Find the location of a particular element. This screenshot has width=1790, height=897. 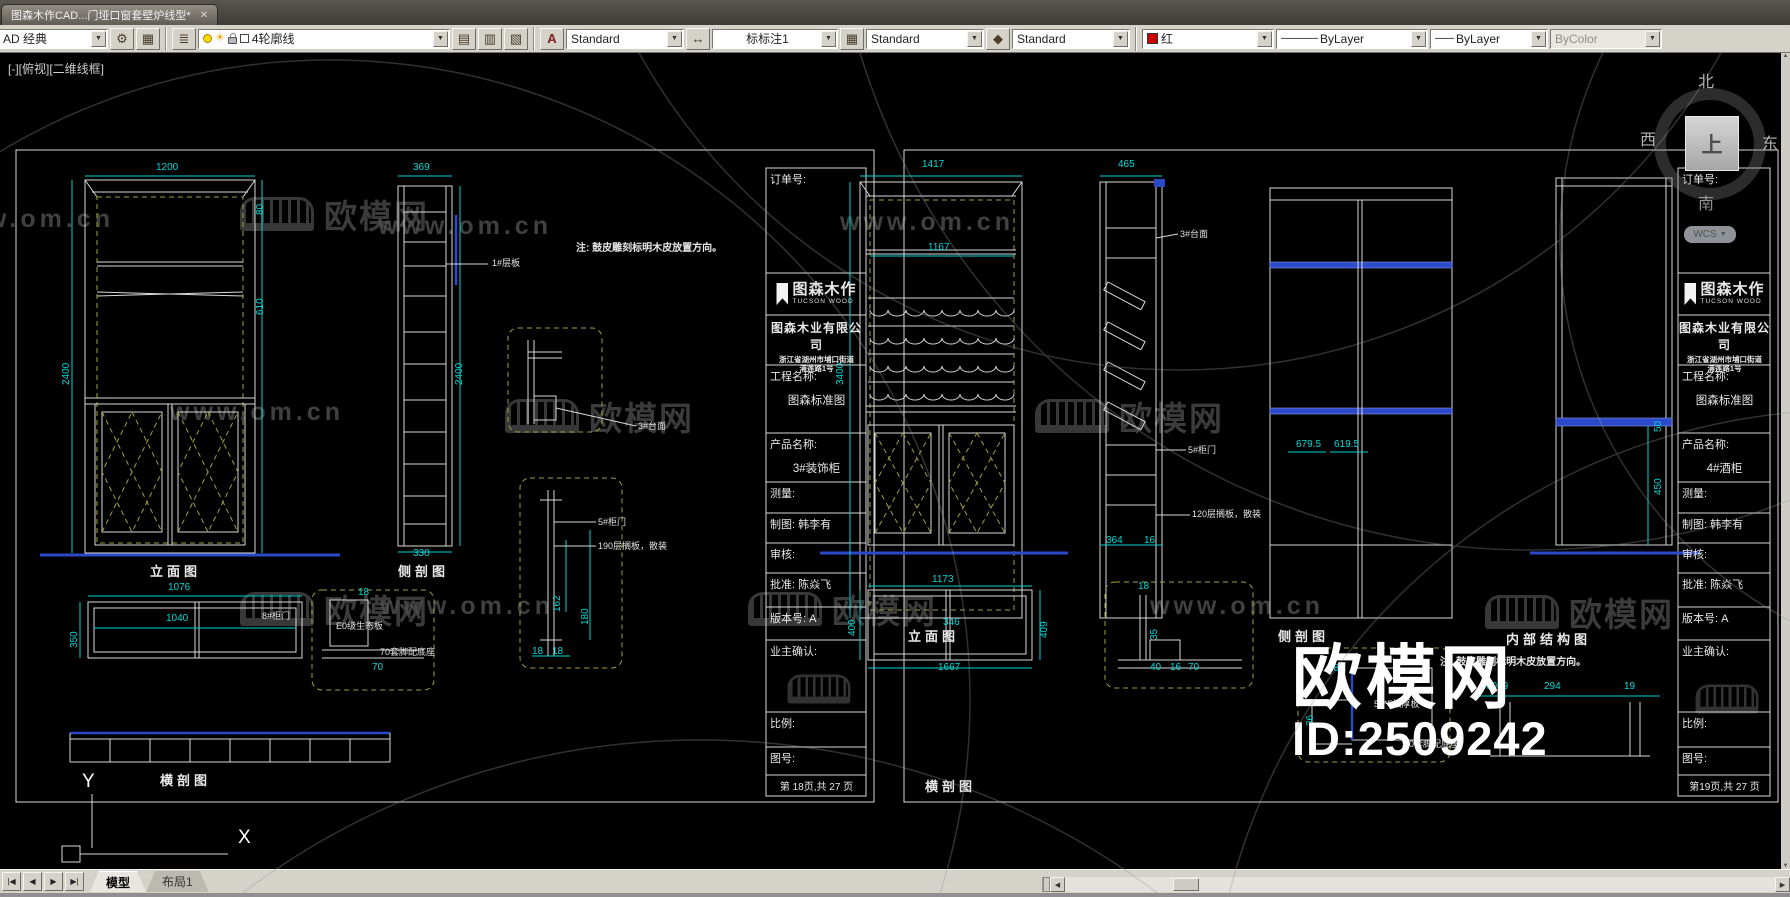

tab-layout1: 布局1 is located at coordinates (177, 881).